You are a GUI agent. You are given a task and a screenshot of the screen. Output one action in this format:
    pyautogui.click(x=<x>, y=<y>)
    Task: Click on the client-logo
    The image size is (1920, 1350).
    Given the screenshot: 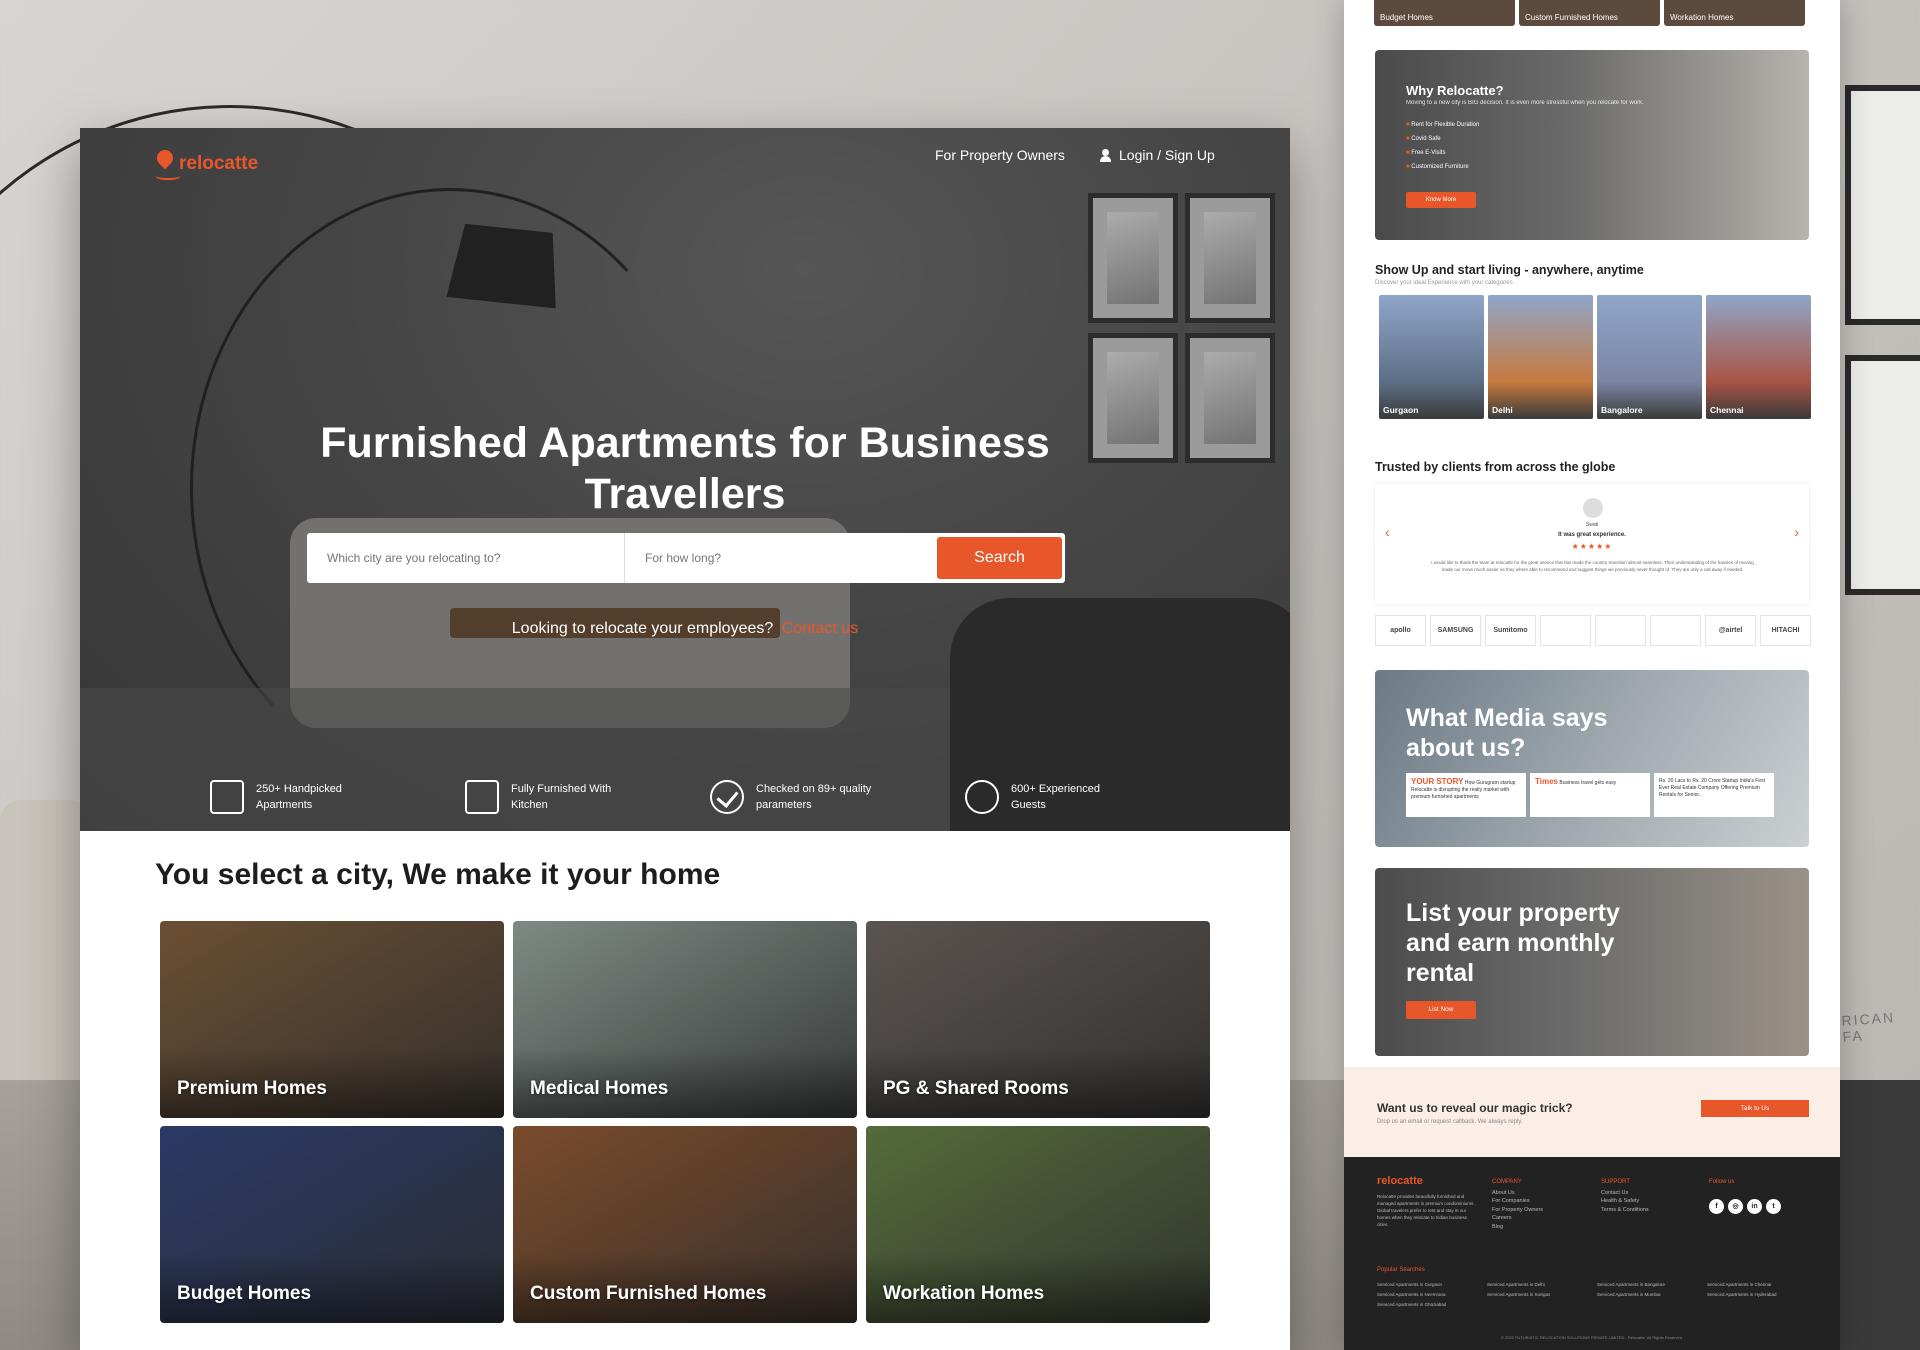 What is the action you would take?
    pyautogui.click(x=1620, y=630)
    